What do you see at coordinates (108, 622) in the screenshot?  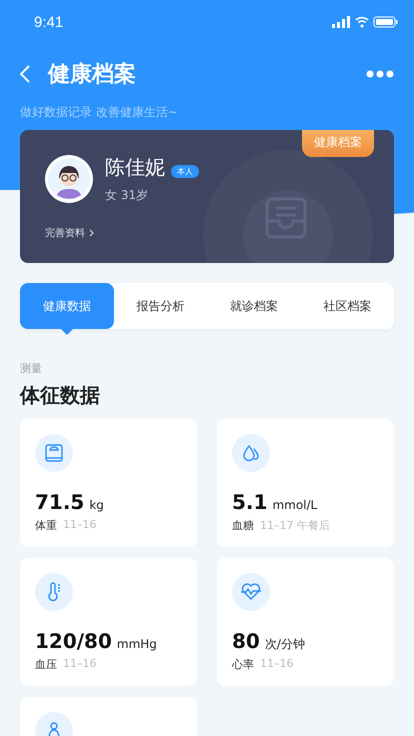 I see `metric-card: 120/80 mmHg 血压 11–16` at bounding box center [108, 622].